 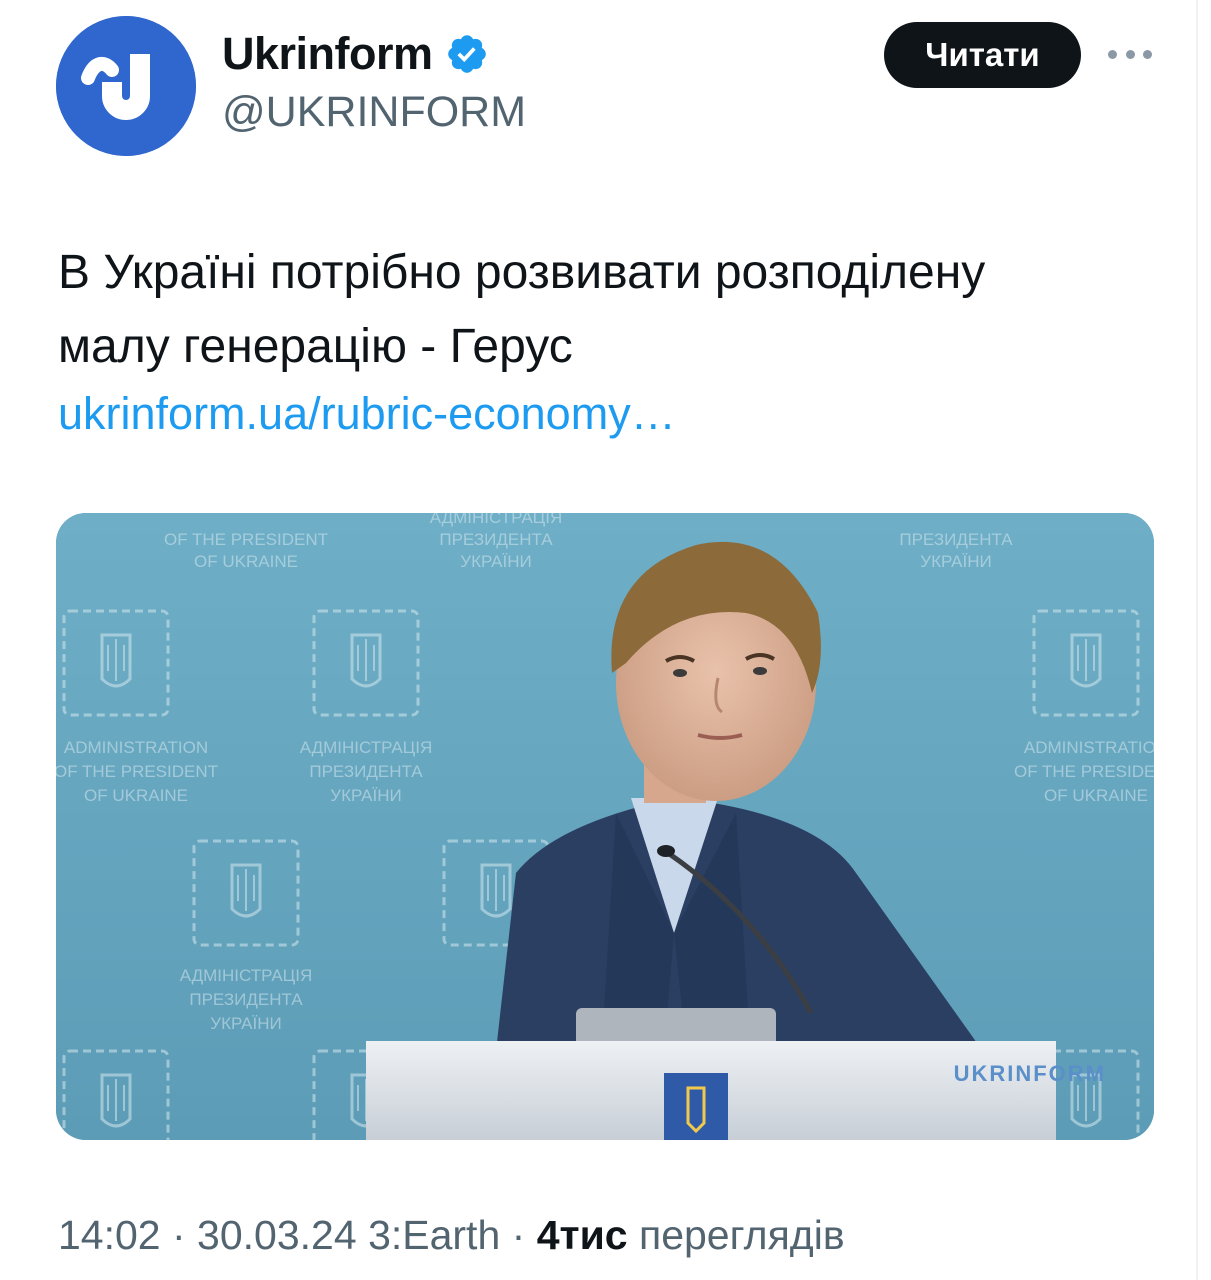 What do you see at coordinates (742, 1235) in the screenshot?
I see `views-label: переглядів` at bounding box center [742, 1235].